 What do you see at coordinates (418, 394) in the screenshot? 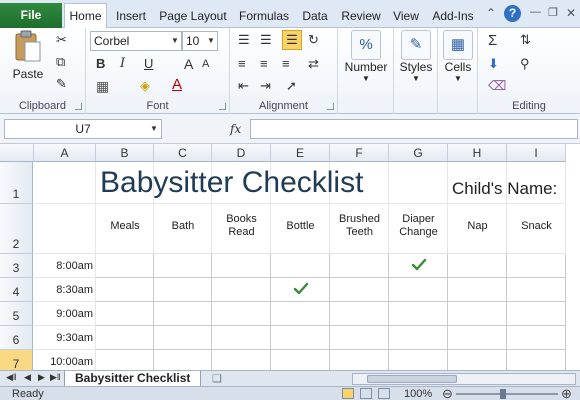
I see `zoom-level: 100%` at bounding box center [418, 394].